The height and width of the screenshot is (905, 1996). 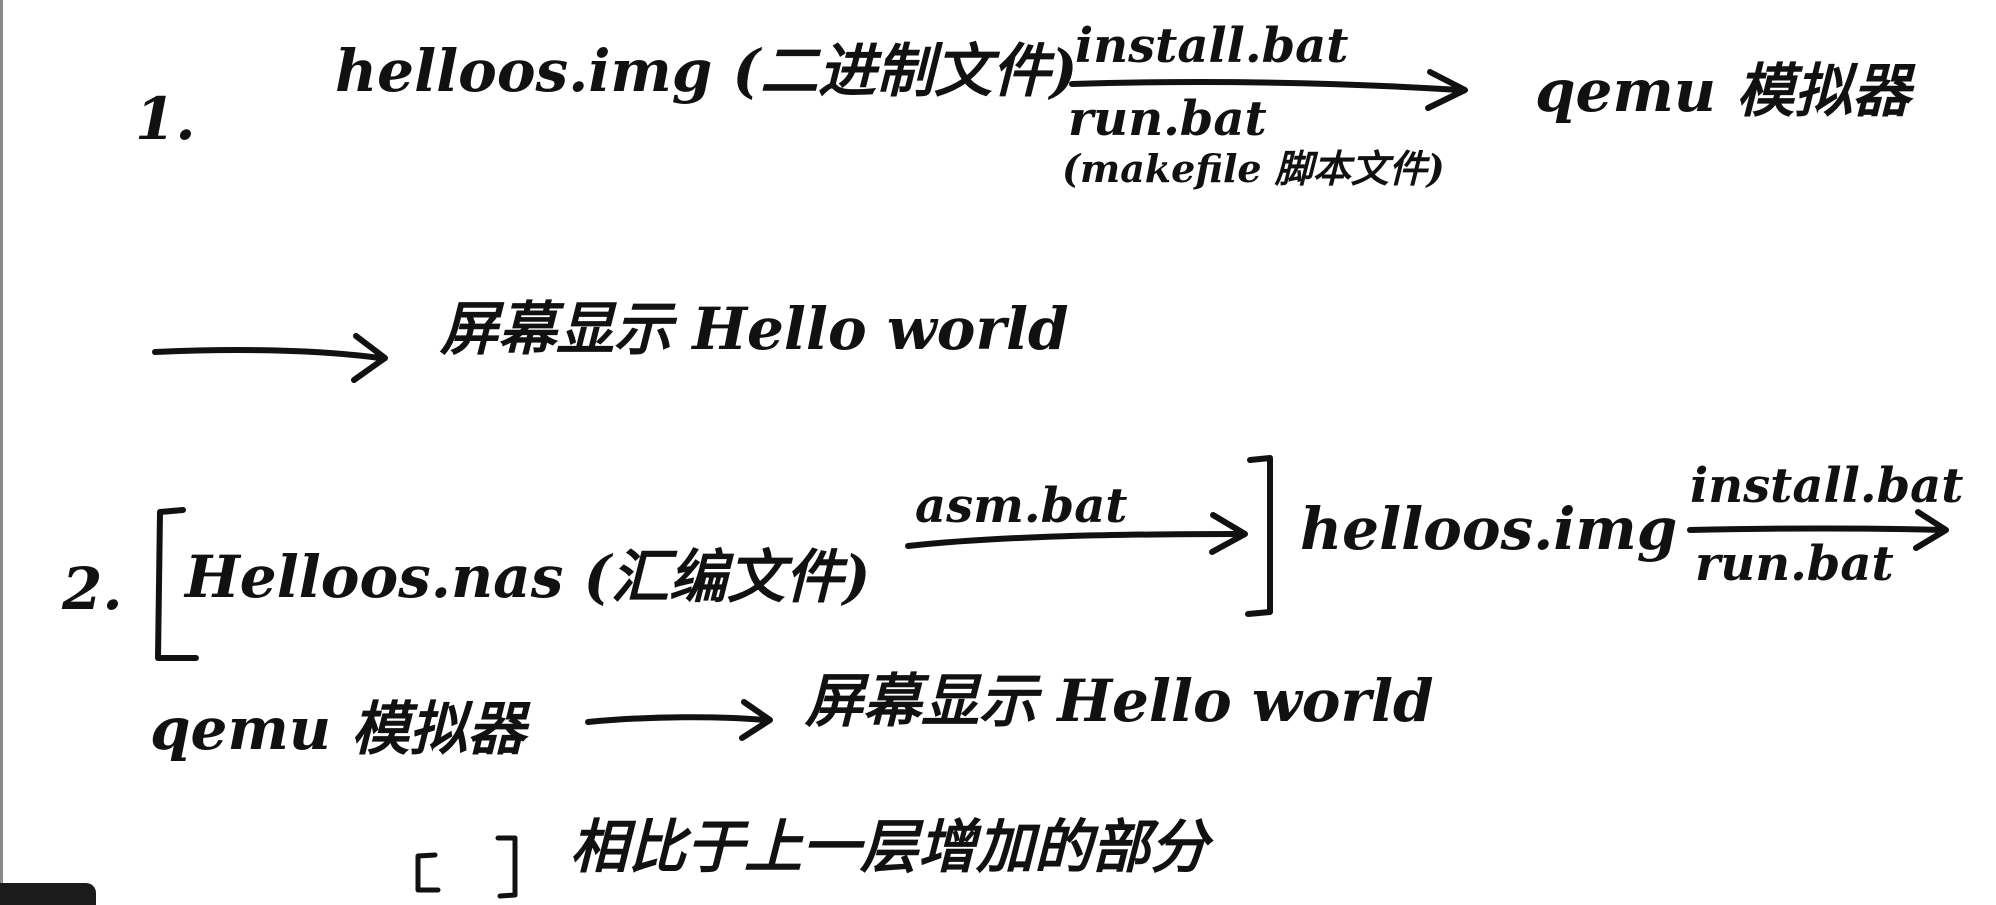 I want to click on line1-target: qemu 模拟器, so click(x=1723, y=91).